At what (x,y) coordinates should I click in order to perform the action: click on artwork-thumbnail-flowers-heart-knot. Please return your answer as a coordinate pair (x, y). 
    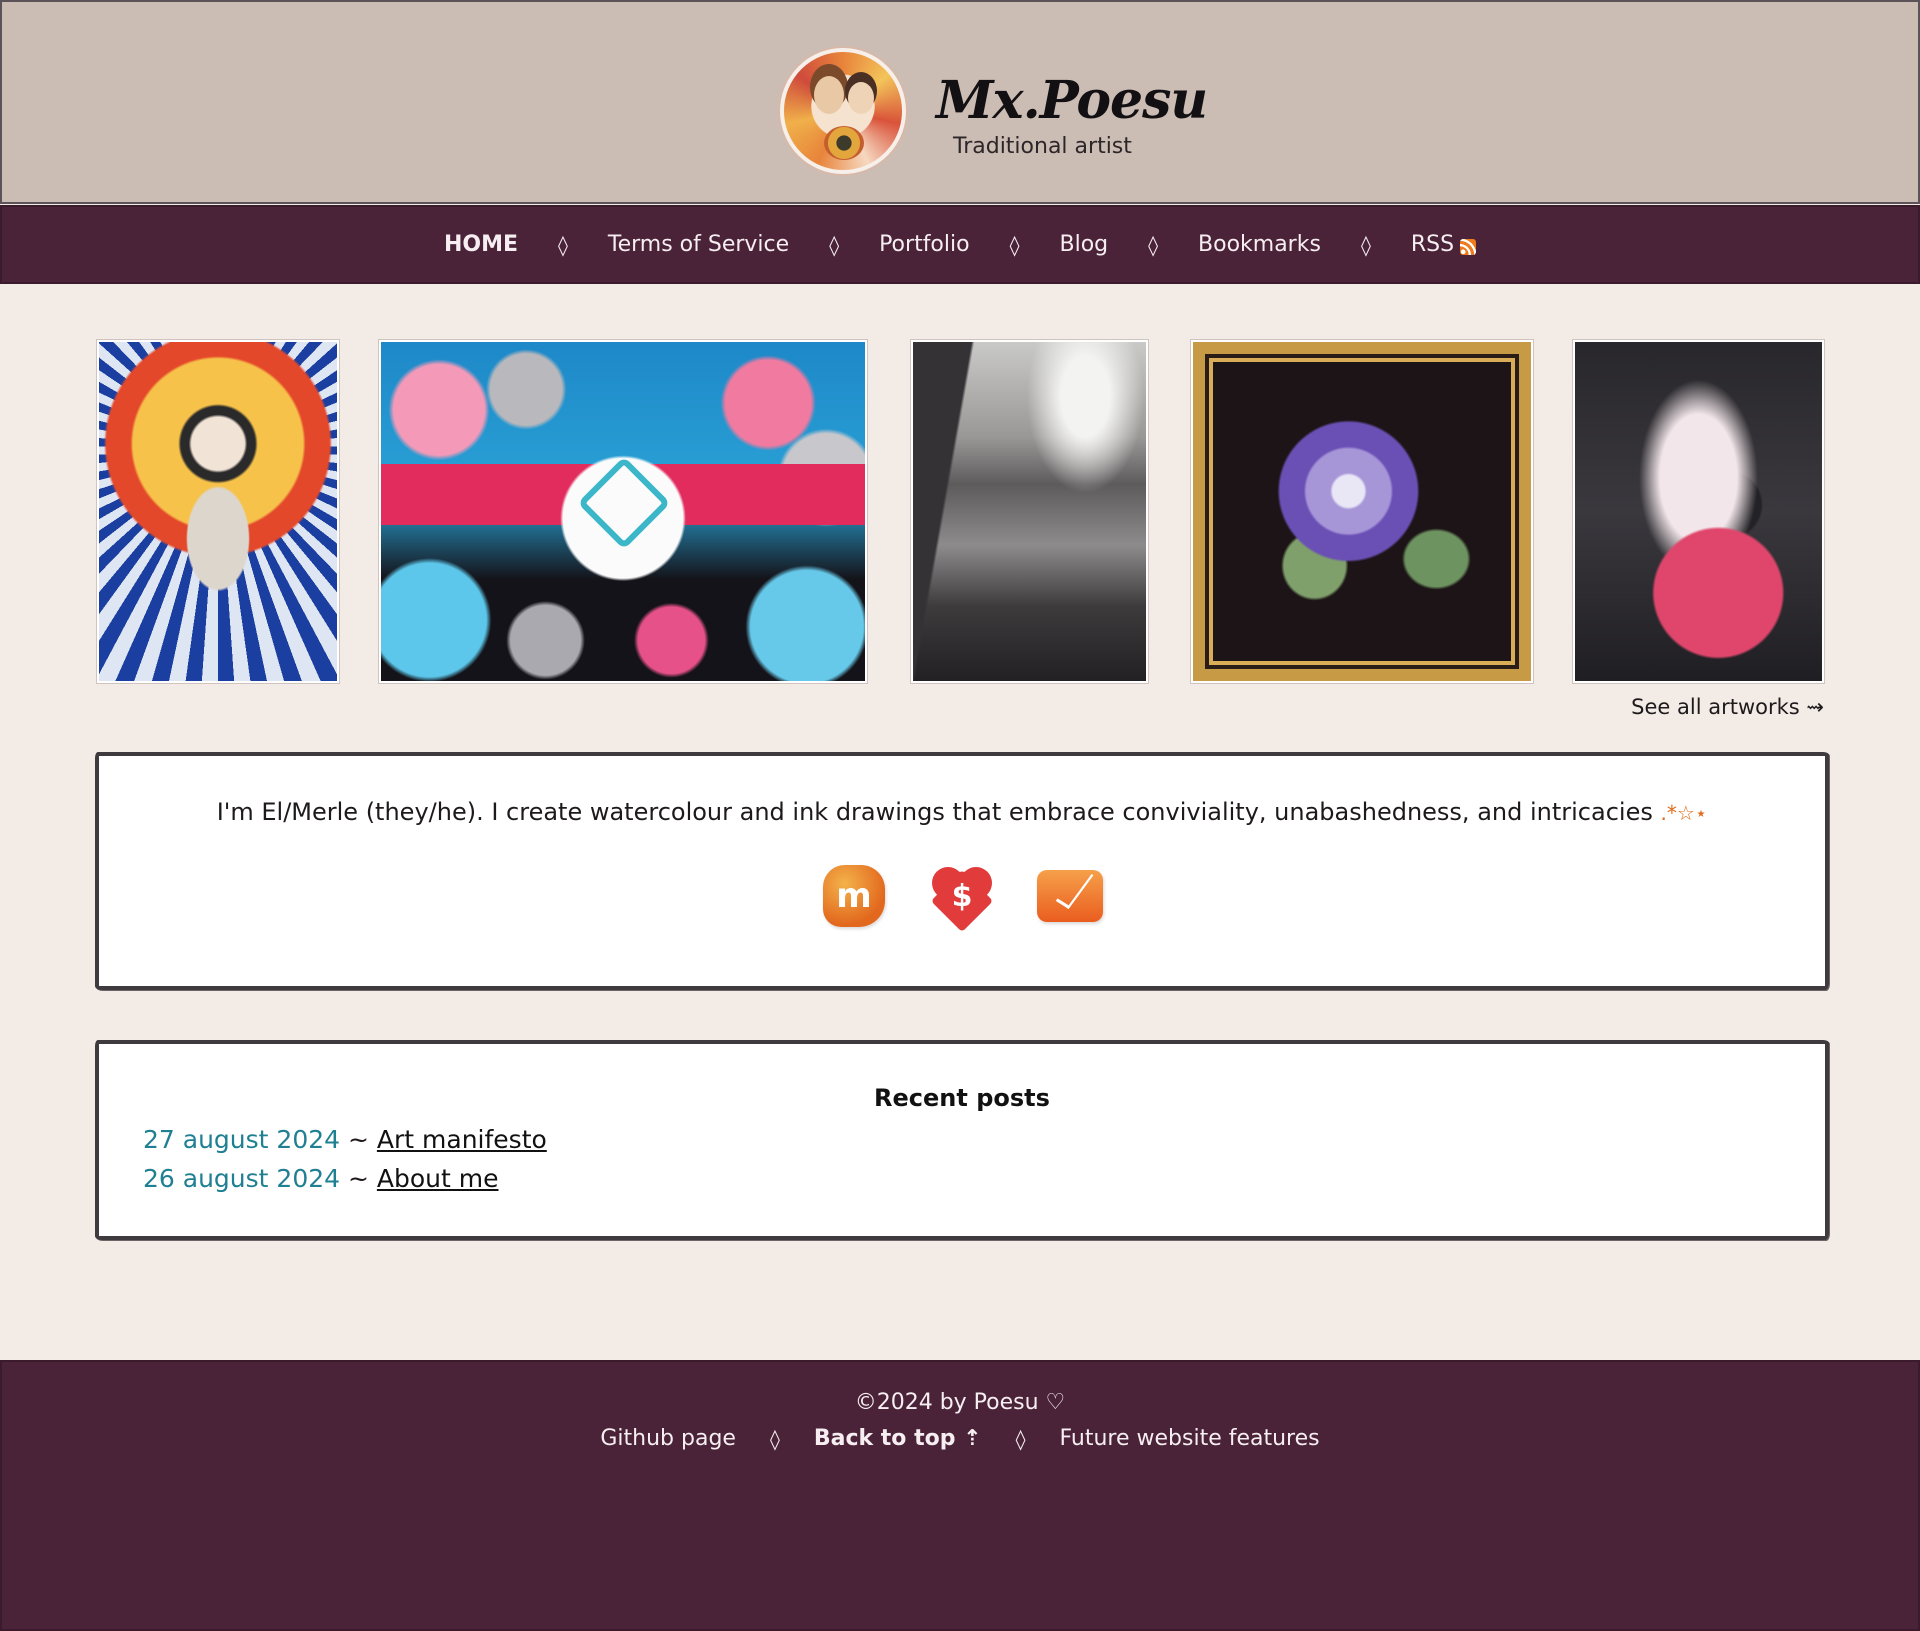
    Looking at the image, I should click on (623, 511).